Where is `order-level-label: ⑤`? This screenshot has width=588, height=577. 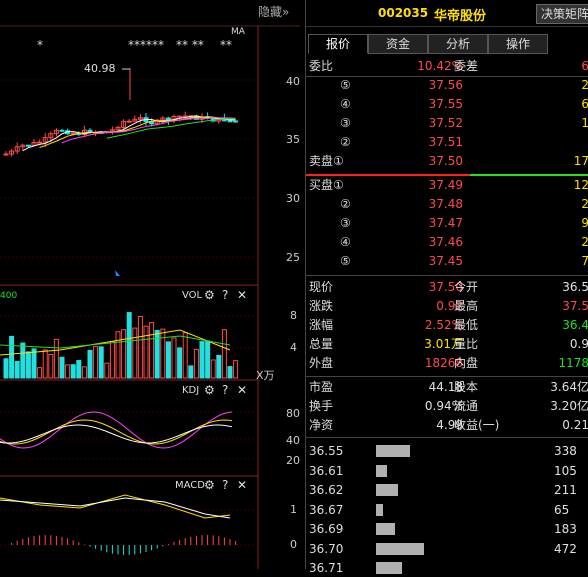 order-level-label: ⑤ is located at coordinates (345, 85).